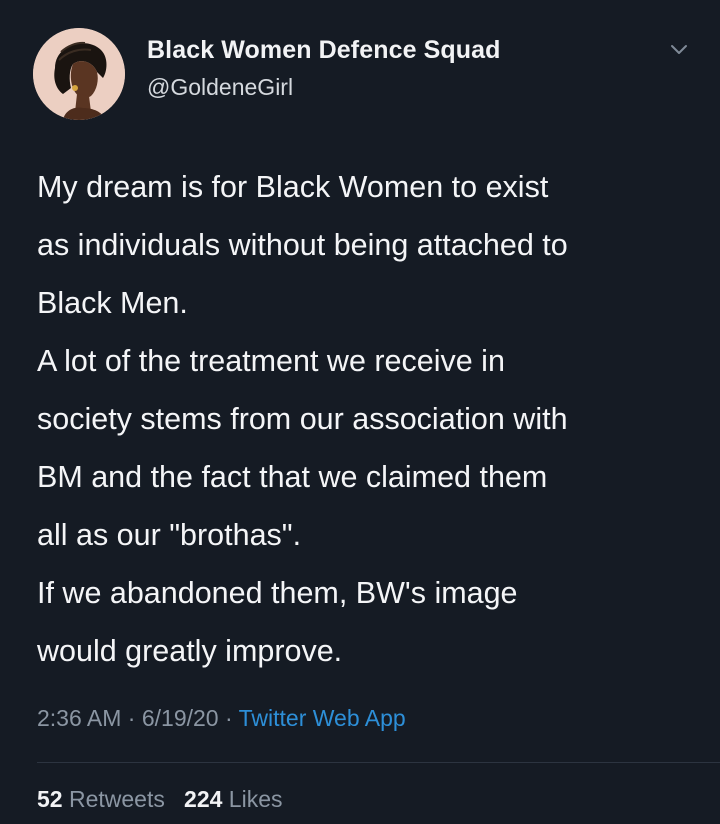 The width and height of the screenshot is (720, 824). What do you see at coordinates (302, 419) in the screenshot?
I see `tweet-text-line: society stems from our association with` at bounding box center [302, 419].